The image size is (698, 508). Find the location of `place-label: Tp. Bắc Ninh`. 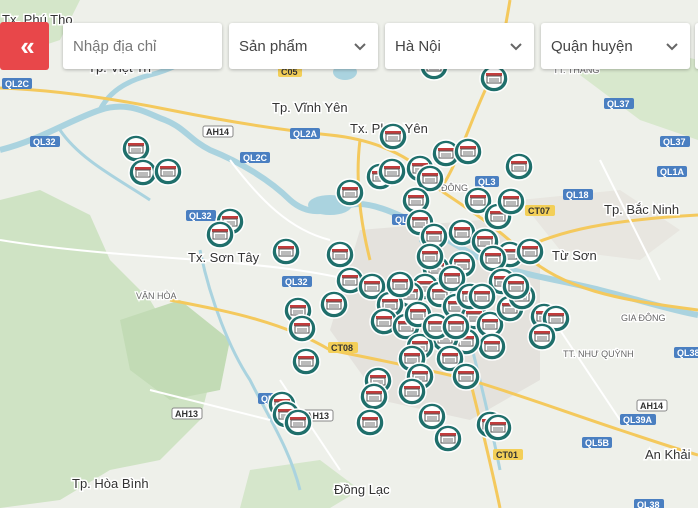

place-label: Tp. Bắc Ninh is located at coordinates (641, 209).